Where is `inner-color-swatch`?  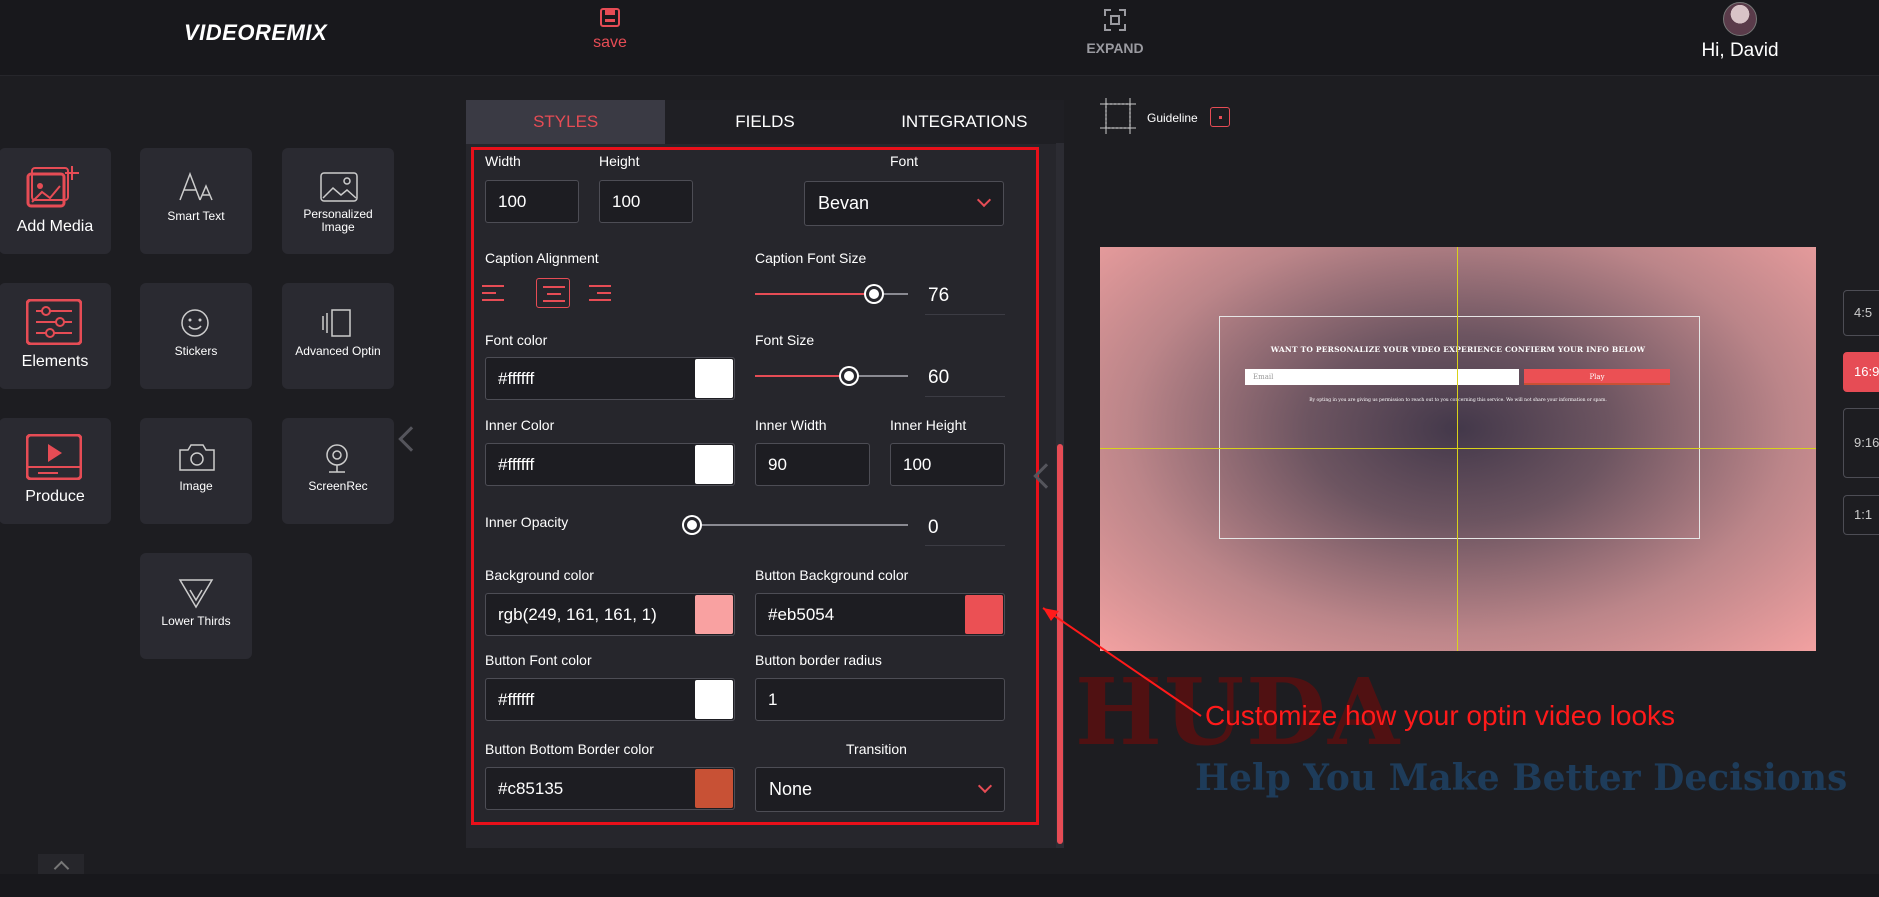
inner-color-swatch is located at coordinates (714, 464).